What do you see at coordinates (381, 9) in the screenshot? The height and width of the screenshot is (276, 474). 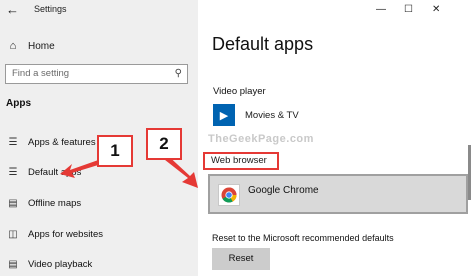 I see `minimize-button: —` at bounding box center [381, 9].